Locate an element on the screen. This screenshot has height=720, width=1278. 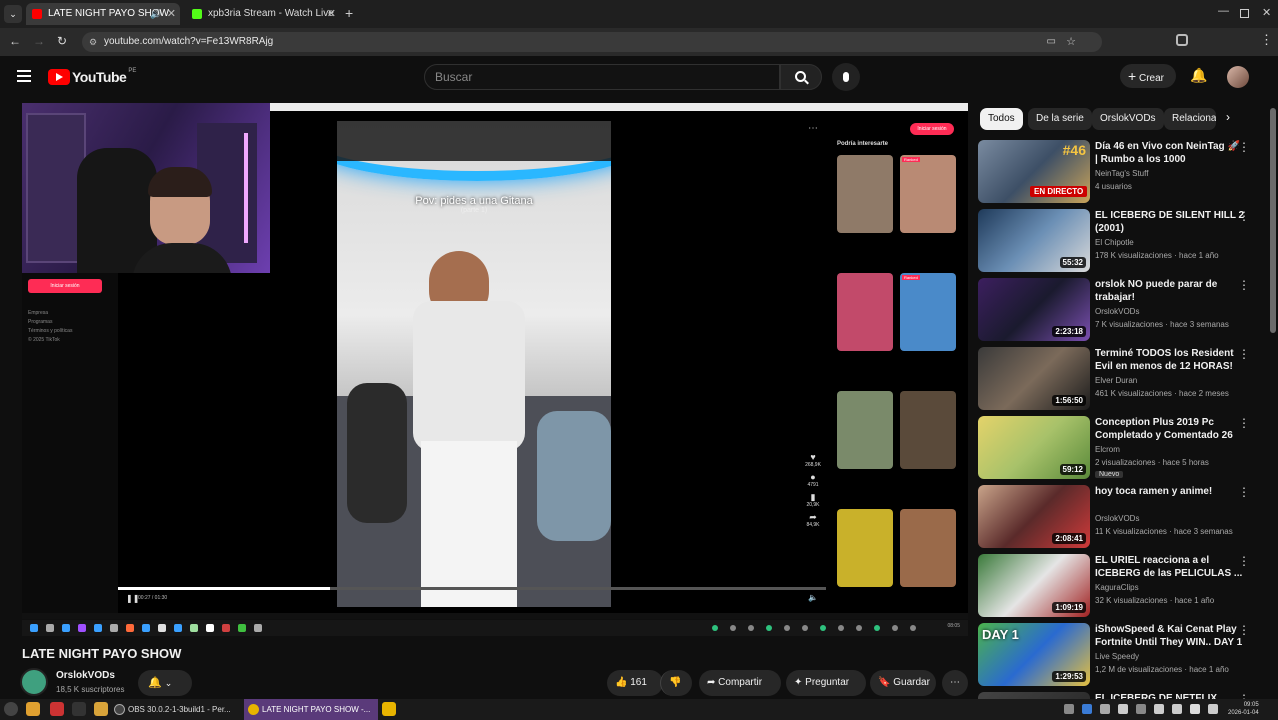
tab-late-night: LATE NIGHT PAYO SHOW 🔊 ✕ is located at coordinates (103, 14).